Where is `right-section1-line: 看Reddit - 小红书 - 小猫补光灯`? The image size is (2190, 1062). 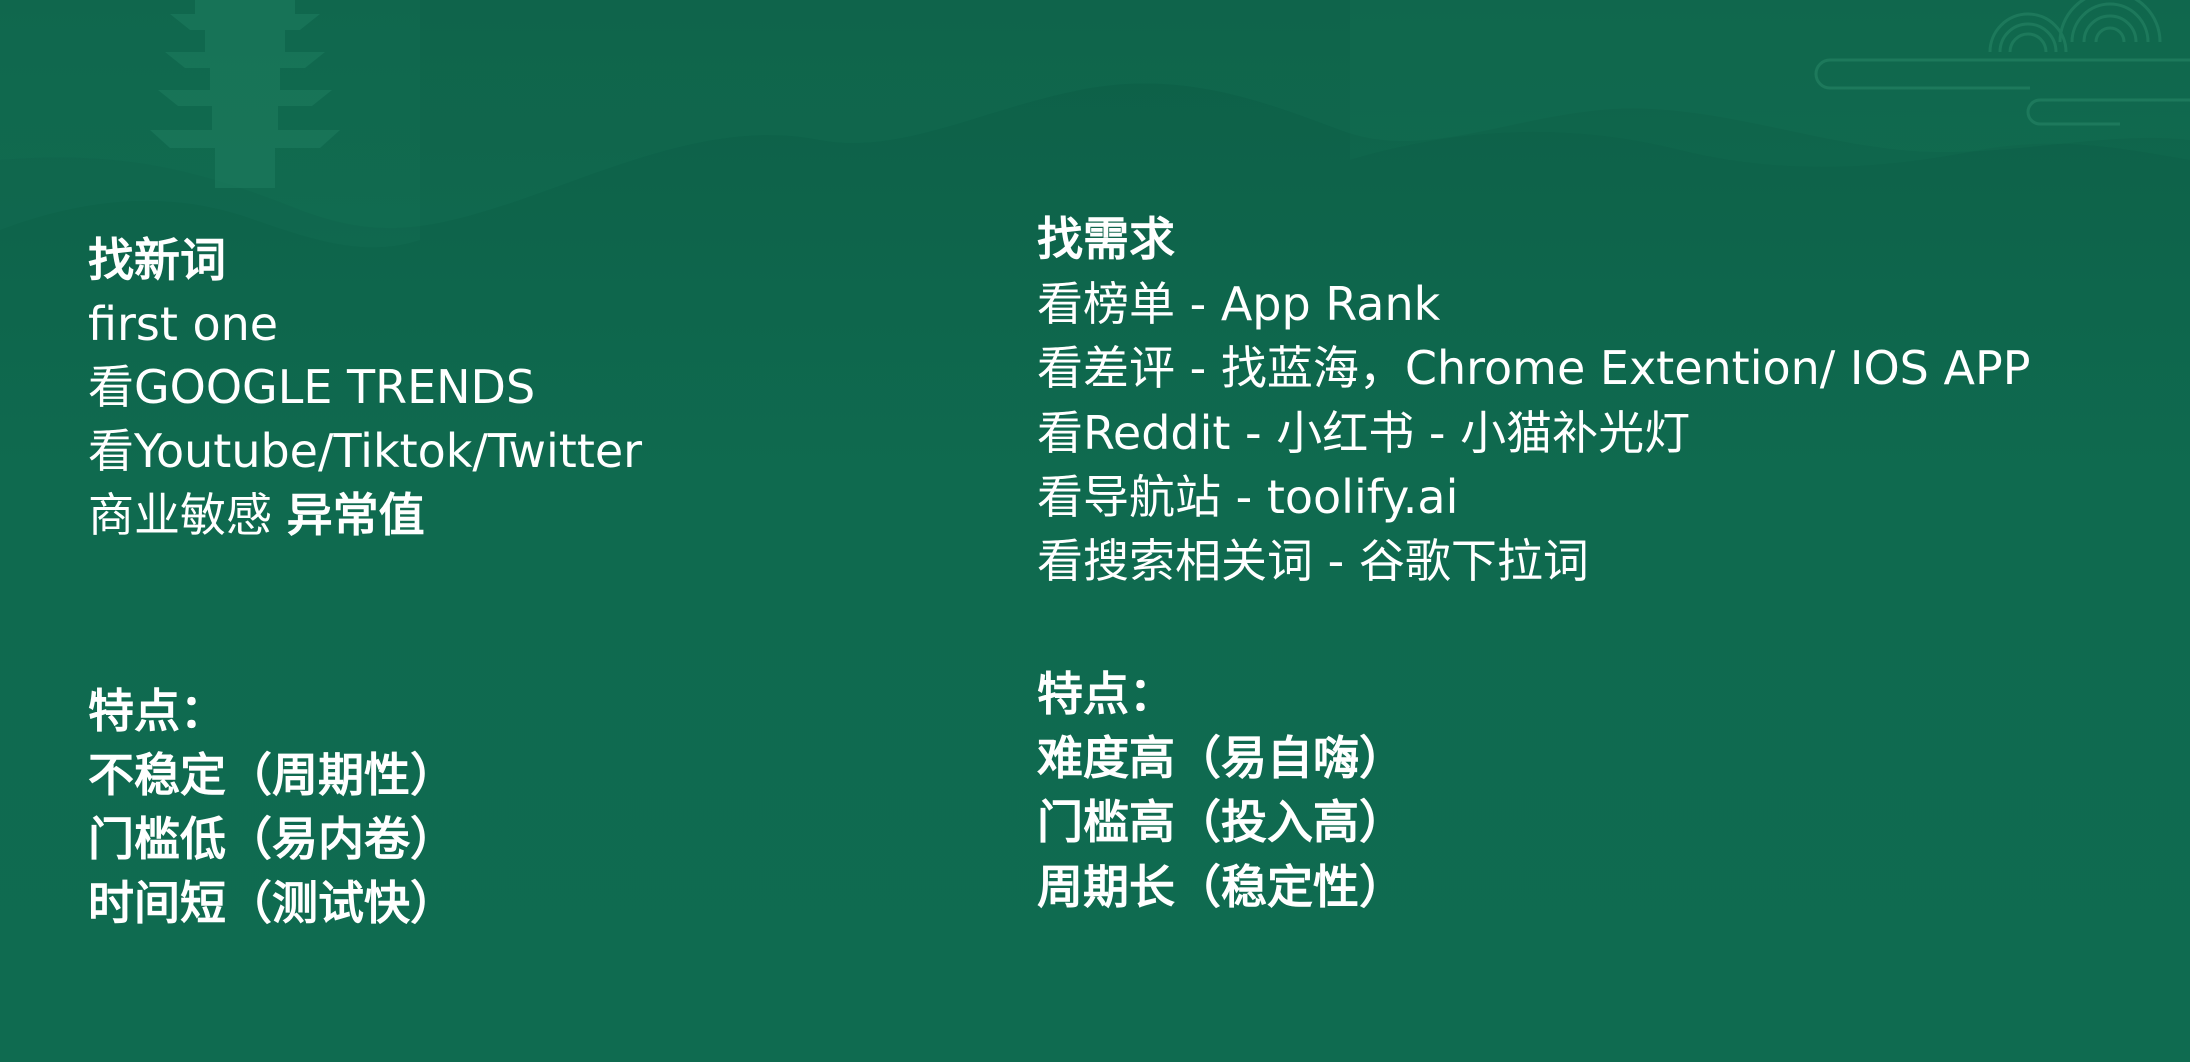
right-section1-line: 看Reddit - 小红书 - 小猫补光灯 is located at coordinates (1364, 433).